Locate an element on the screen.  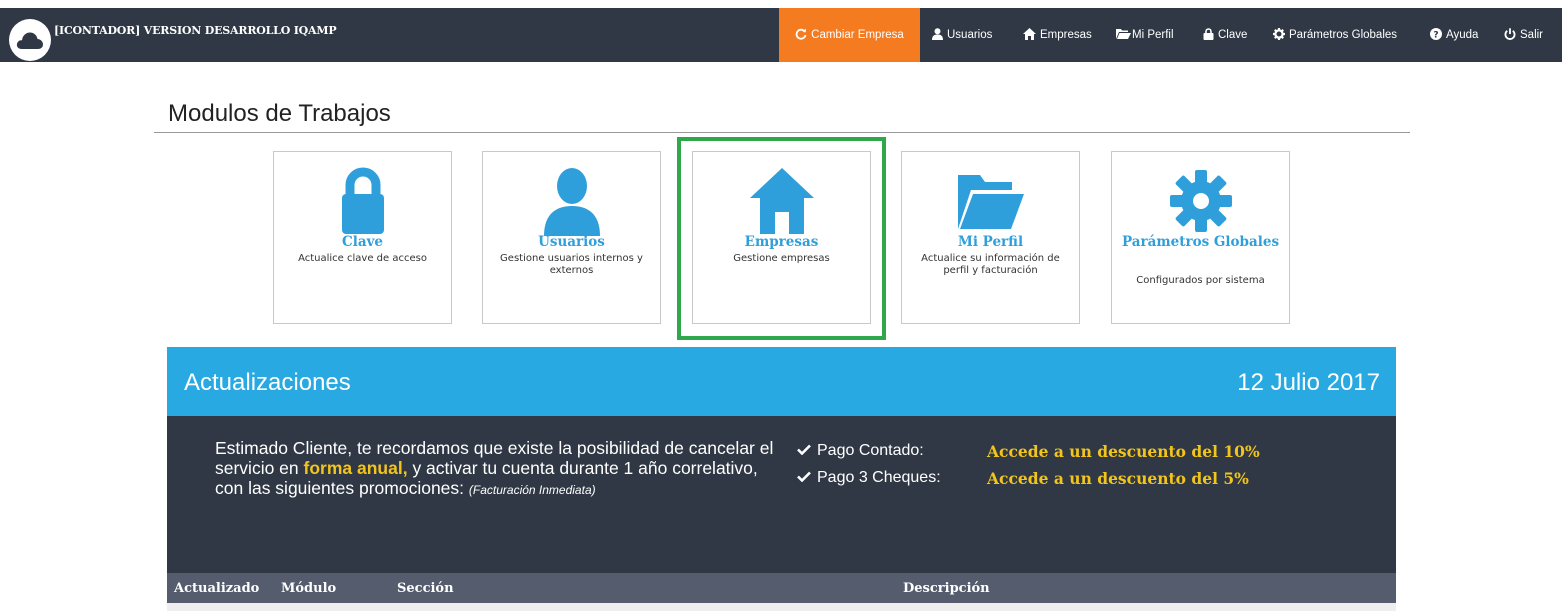
nav-label: Clave is located at coordinates (1233, 35).